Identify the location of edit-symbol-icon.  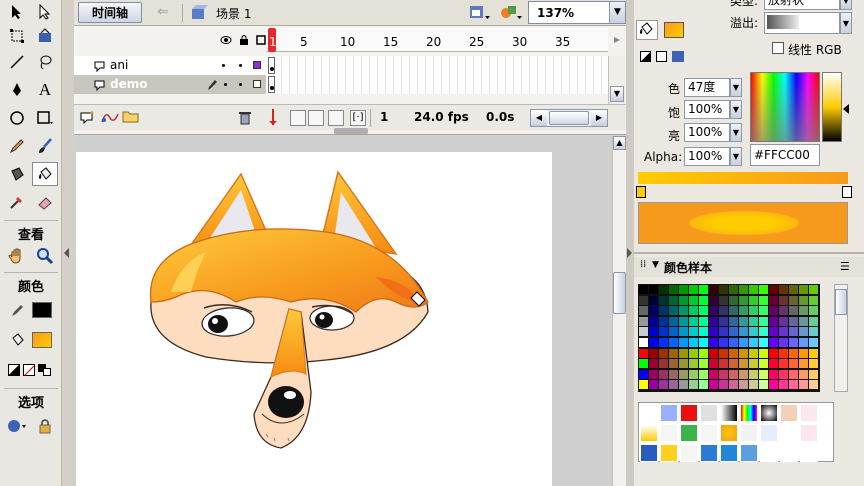
(511, 13).